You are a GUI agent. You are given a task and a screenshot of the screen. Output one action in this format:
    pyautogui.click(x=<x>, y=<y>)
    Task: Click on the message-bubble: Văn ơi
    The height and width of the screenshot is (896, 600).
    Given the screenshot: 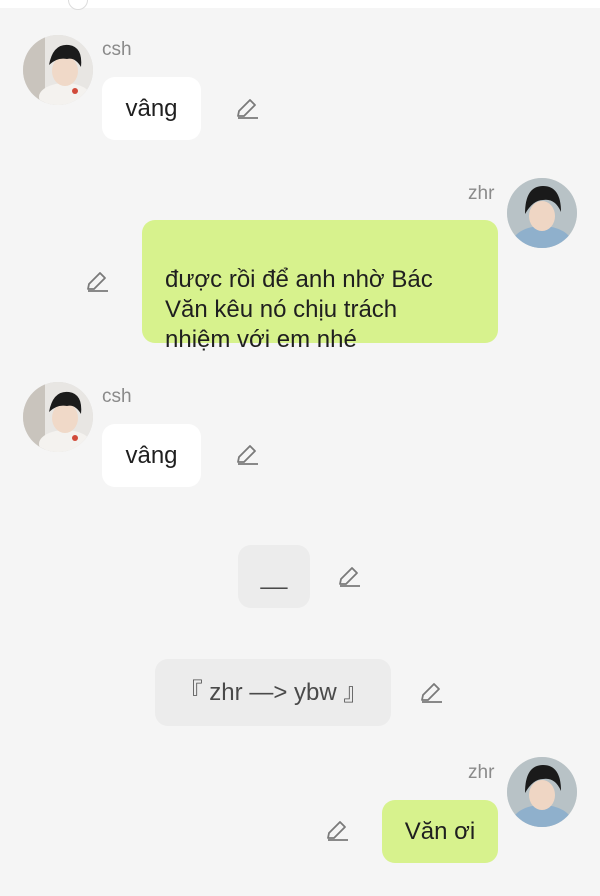 What is the action you would take?
    pyautogui.click(x=440, y=831)
    